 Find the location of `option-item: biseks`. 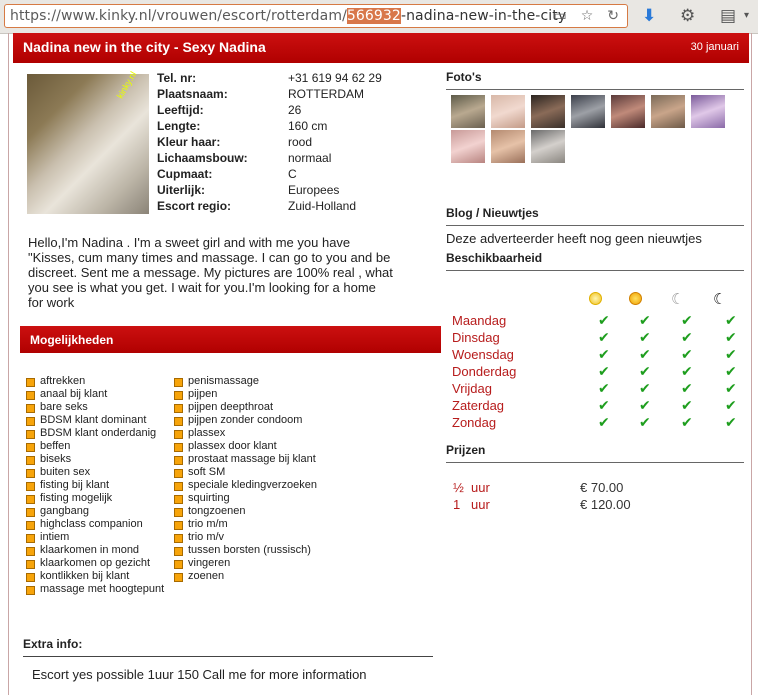

option-item: biseks is located at coordinates (95, 459).